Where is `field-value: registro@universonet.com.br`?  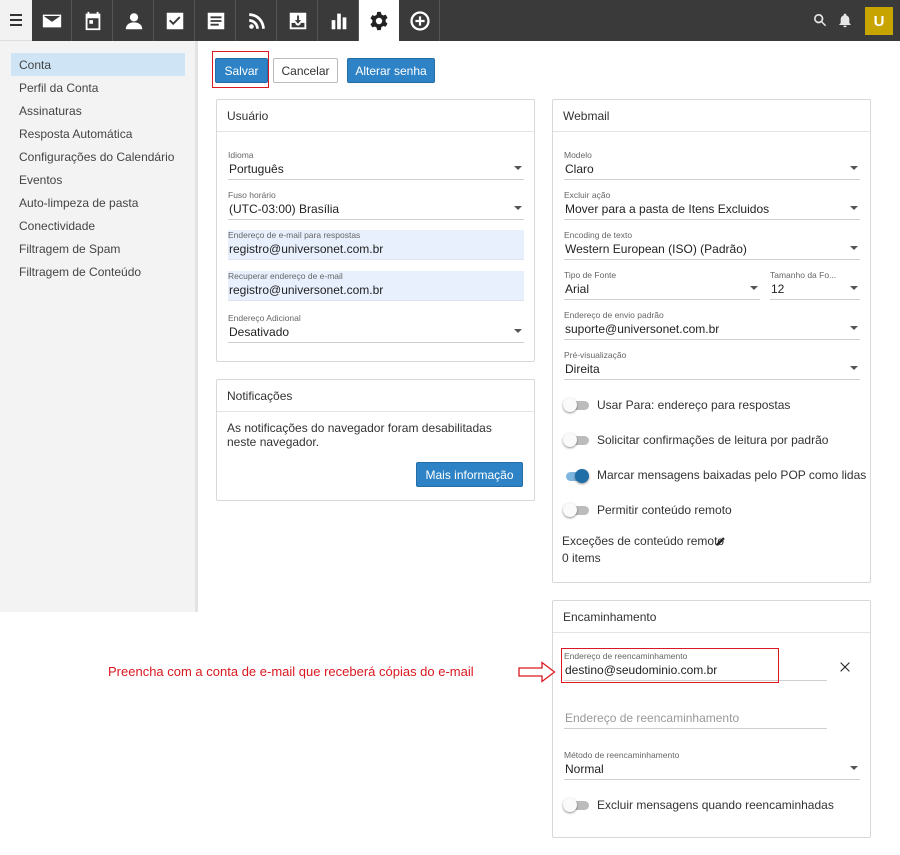 field-value: registro@universonet.com.br is located at coordinates (306, 290).